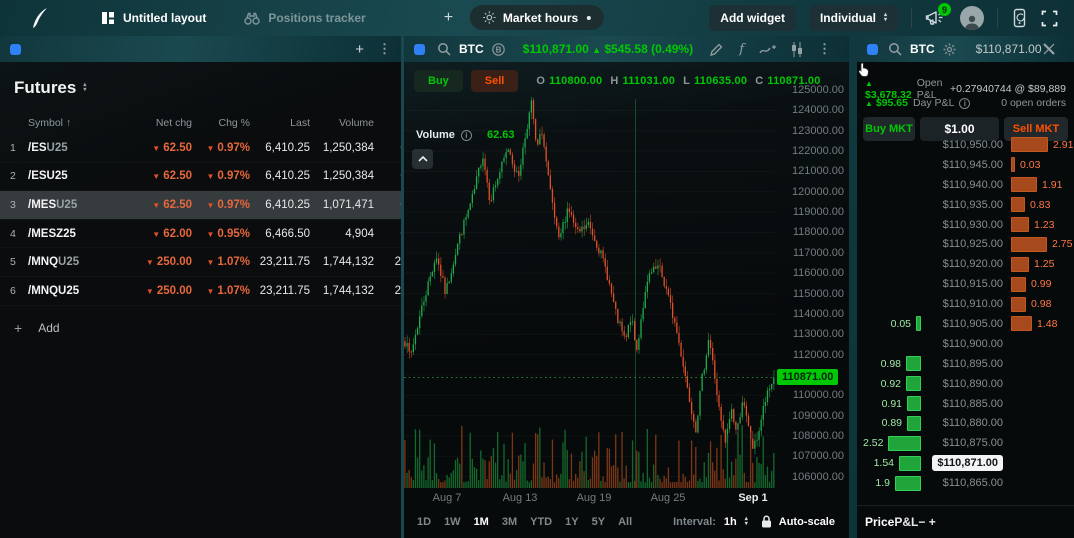  I want to click on ladder-row: 2.52 $110,875.00, so click(965, 443).